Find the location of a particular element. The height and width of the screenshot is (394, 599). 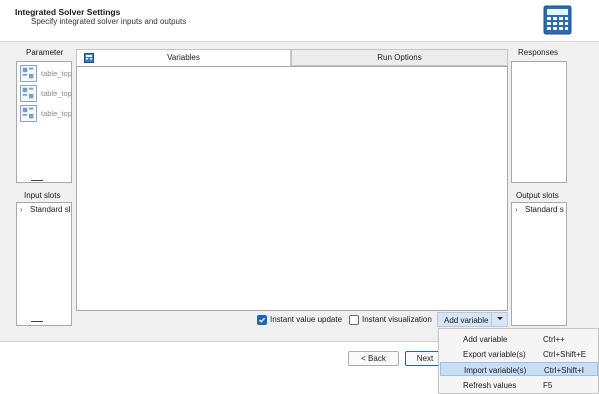

menu-item-export-variables: Export variable(s) Ctrl+Shift+E is located at coordinates (519, 354).